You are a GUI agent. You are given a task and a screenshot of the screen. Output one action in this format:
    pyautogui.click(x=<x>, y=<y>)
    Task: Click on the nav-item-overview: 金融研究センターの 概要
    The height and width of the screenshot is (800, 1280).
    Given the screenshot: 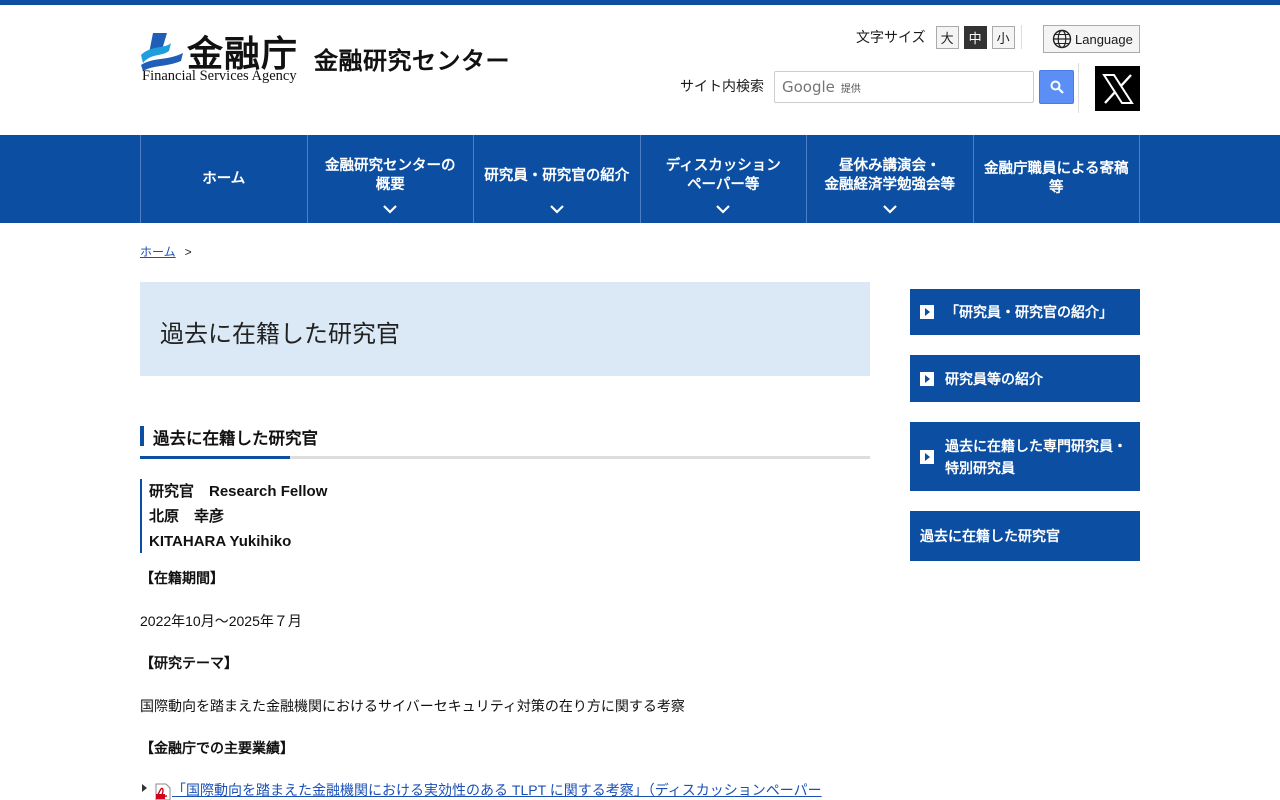 What is the action you would take?
    pyautogui.click(x=391, y=179)
    